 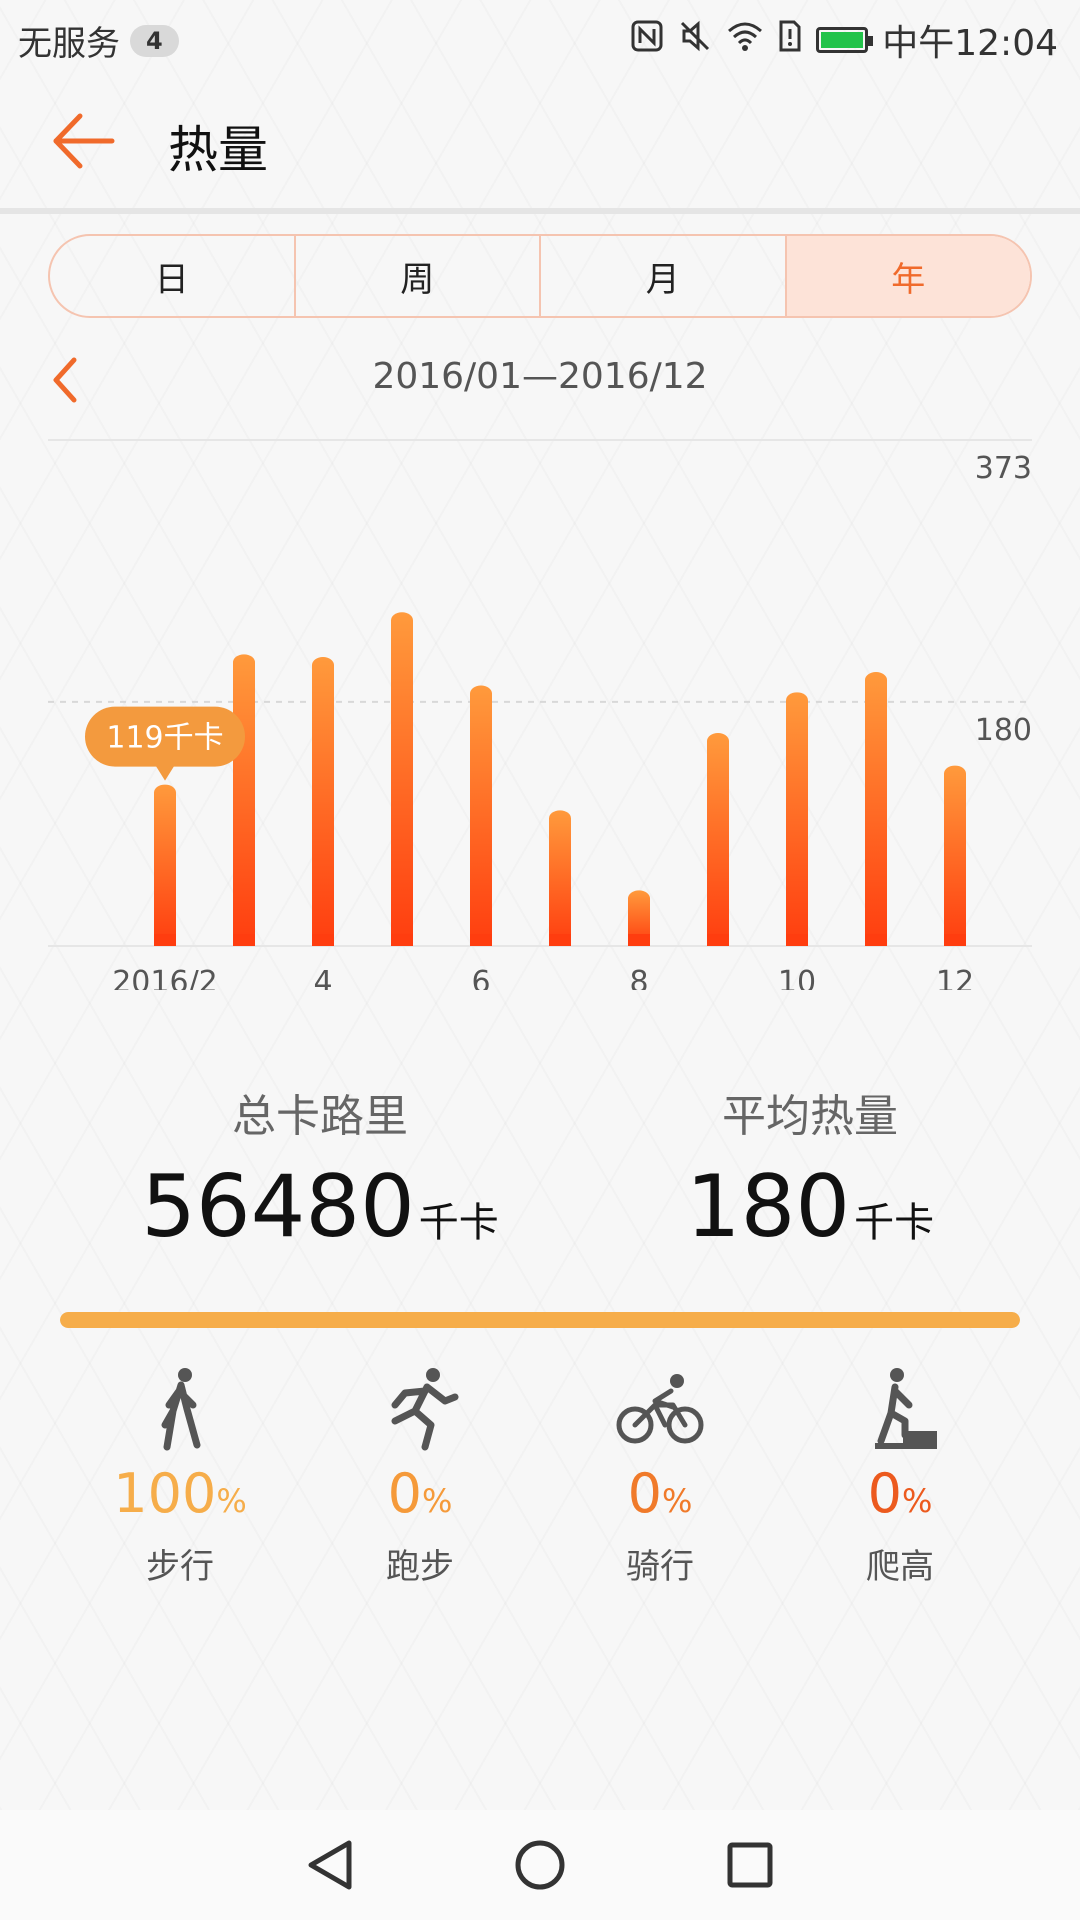 I want to click on triangle-back-icon, so click(x=330, y=1865).